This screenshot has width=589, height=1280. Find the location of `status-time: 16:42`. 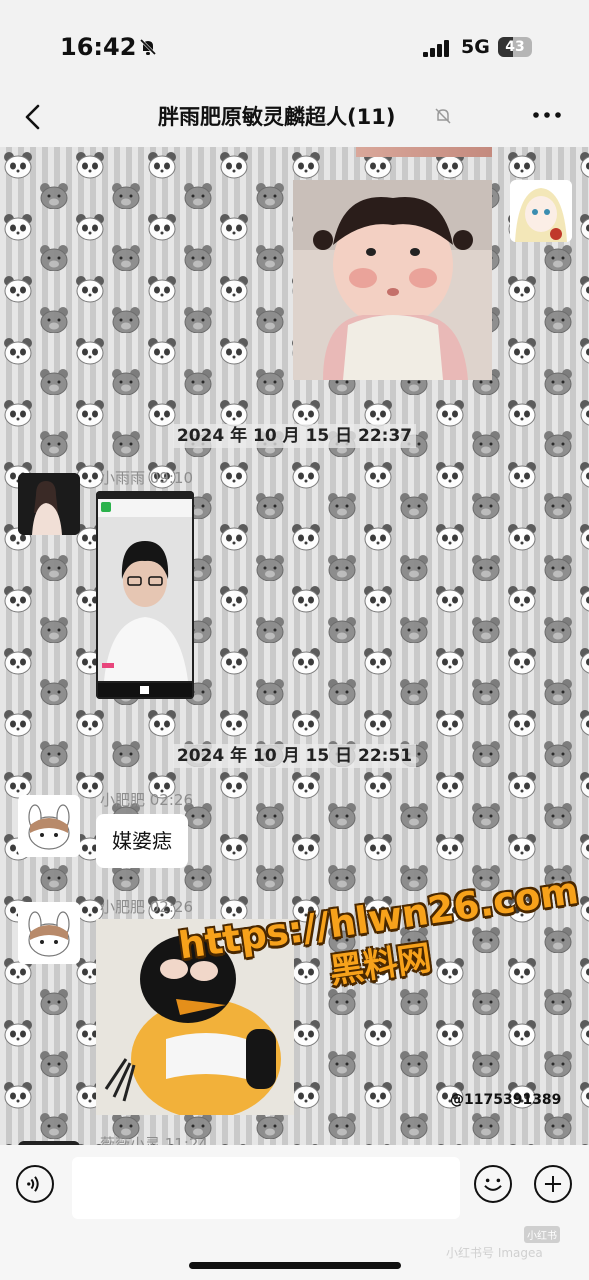

status-time: 16:42 is located at coordinates (98, 47).